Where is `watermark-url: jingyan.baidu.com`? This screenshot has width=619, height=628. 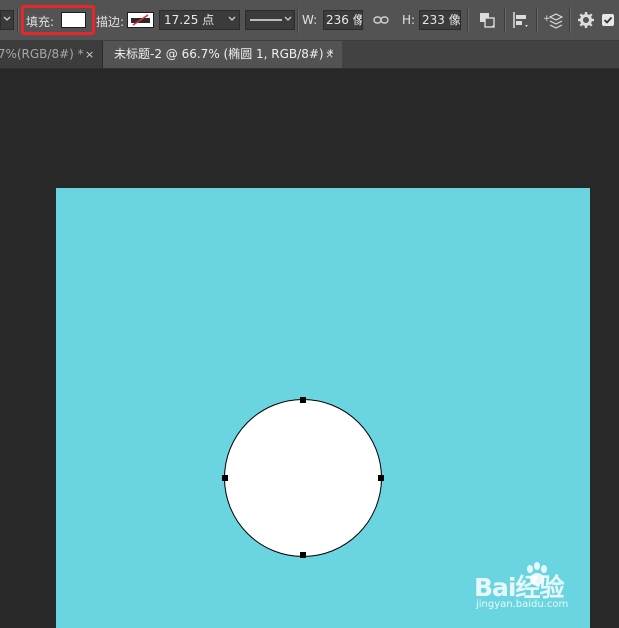 watermark-url: jingyan.baidu.com is located at coordinates (522, 604).